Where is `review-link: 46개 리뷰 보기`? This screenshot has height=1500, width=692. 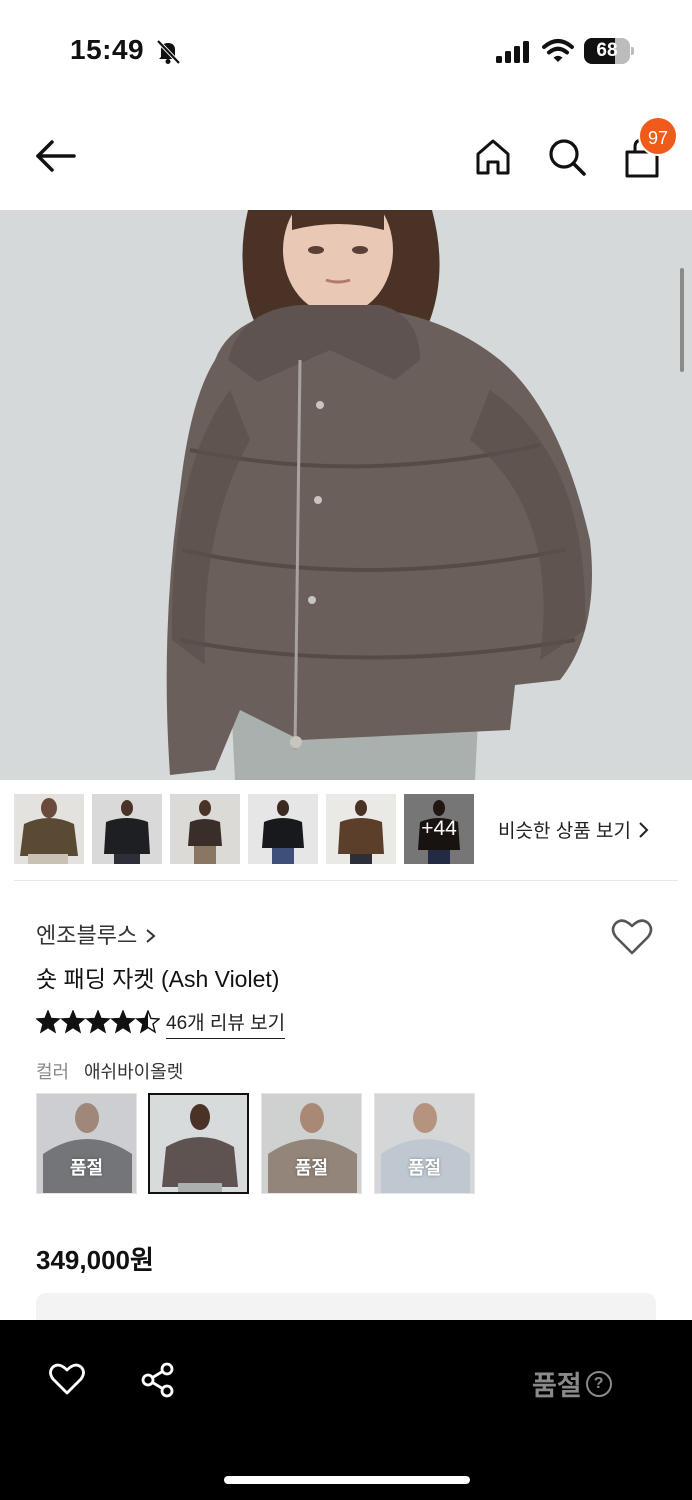
review-link: 46개 리뷰 보기 is located at coordinates (226, 1023).